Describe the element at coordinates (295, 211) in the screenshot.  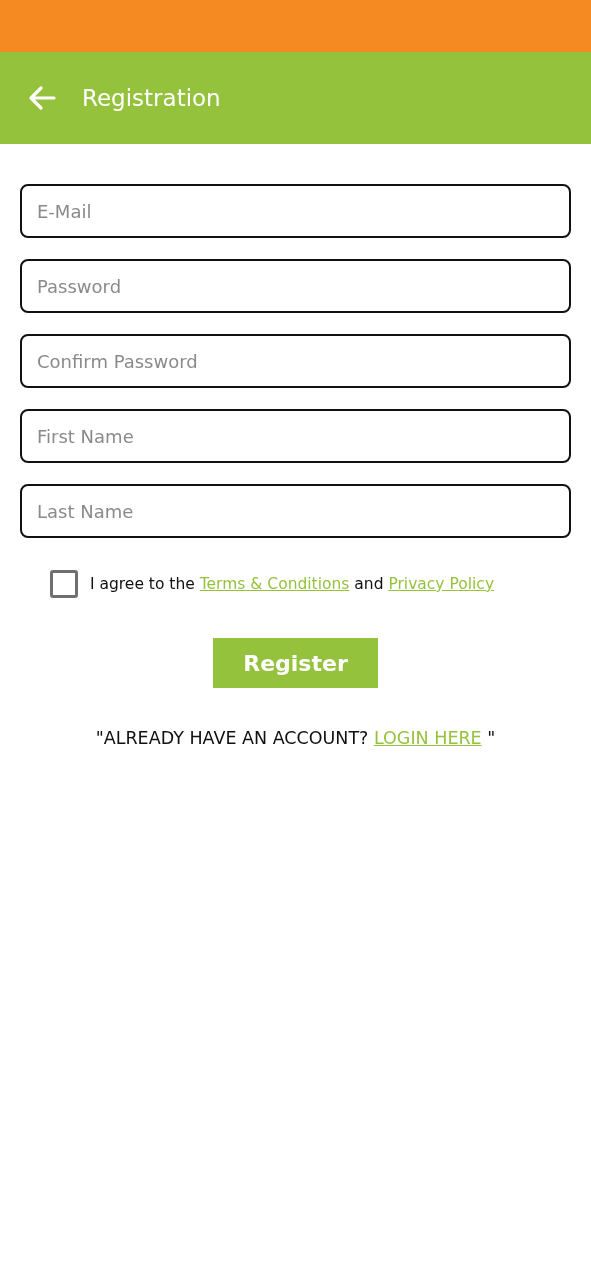
I see `input-field: E-Mail` at that location.